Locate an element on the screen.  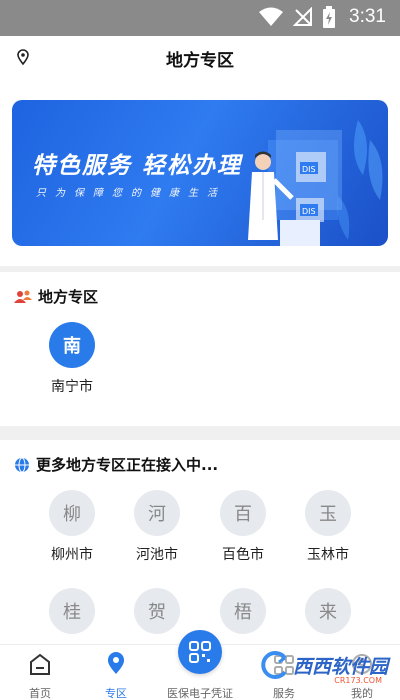
banner-headline: 特色服务 轻松办理 is located at coordinates (137, 166).